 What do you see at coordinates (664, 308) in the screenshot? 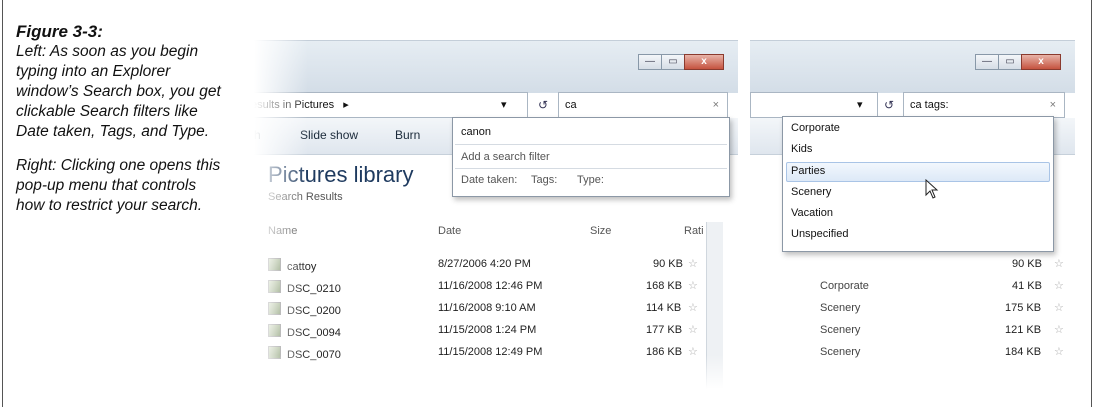
I see `file-size: 114 KB` at bounding box center [664, 308].